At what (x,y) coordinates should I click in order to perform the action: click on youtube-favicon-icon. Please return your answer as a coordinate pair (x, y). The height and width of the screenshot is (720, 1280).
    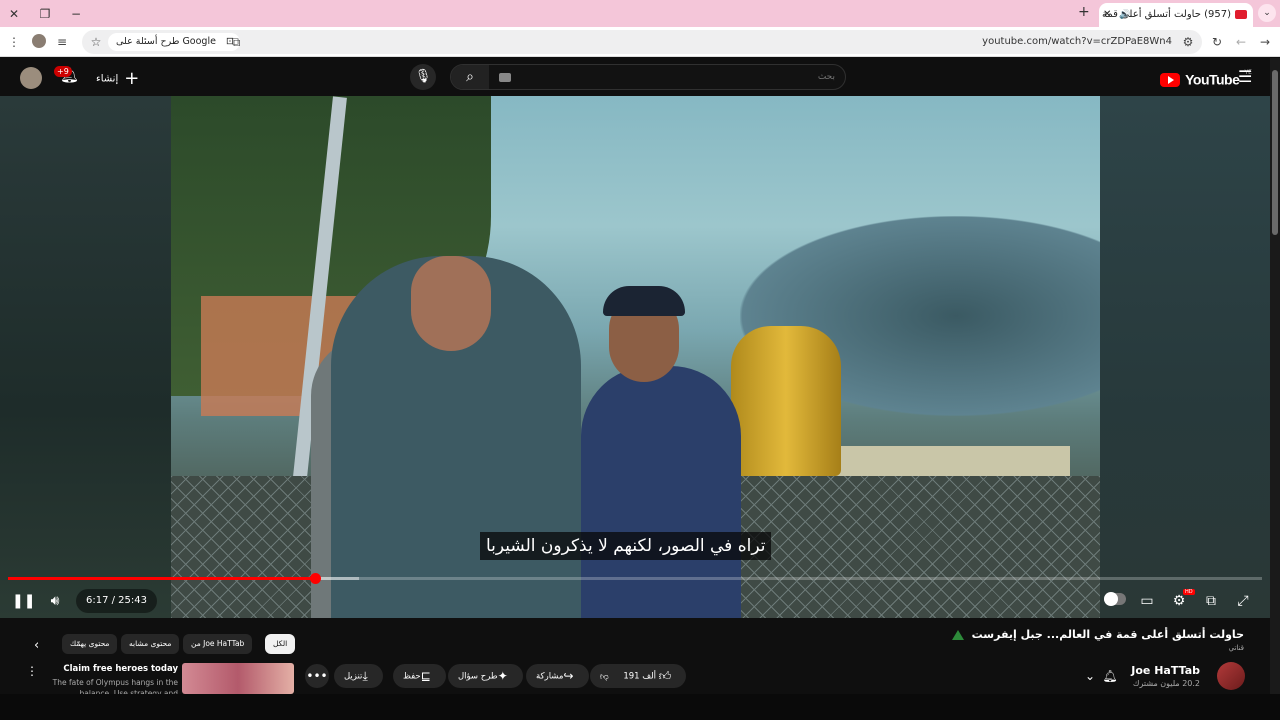
    Looking at the image, I should click on (1241, 14).